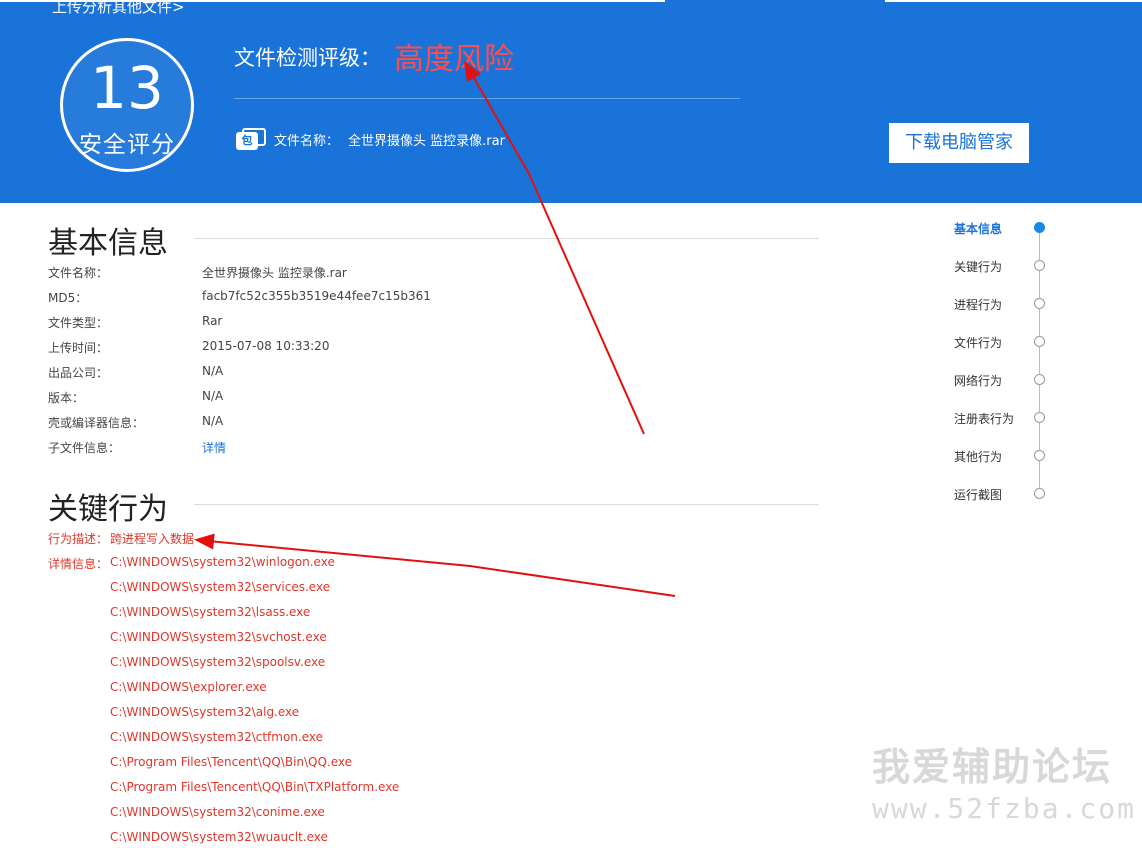  Describe the element at coordinates (435, 565) in the screenshot. I see `arrow-to-behavior` at that location.